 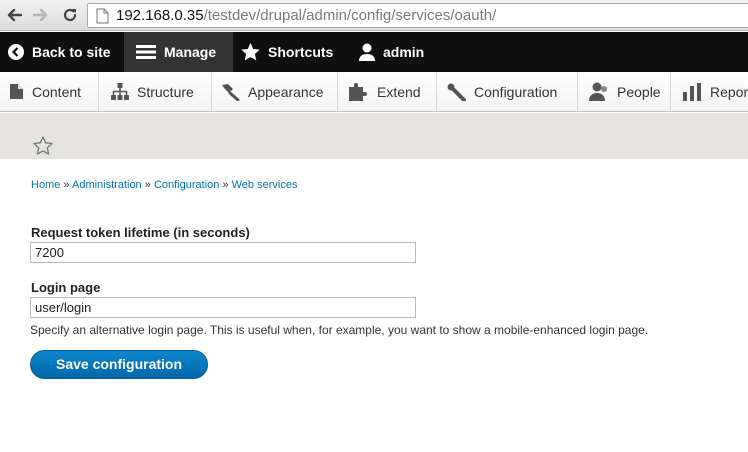 What do you see at coordinates (456, 92) in the screenshot?
I see `wrench-icon` at bounding box center [456, 92].